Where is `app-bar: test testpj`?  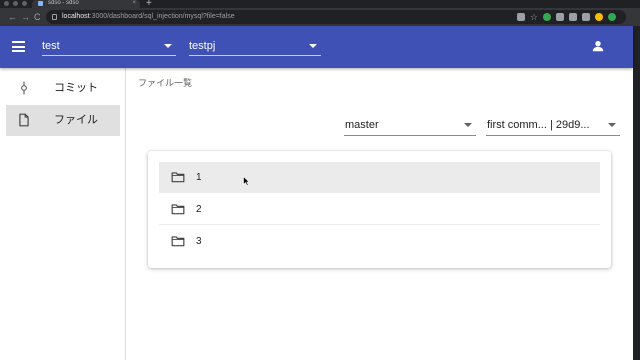 app-bar: test testpj is located at coordinates (316, 47).